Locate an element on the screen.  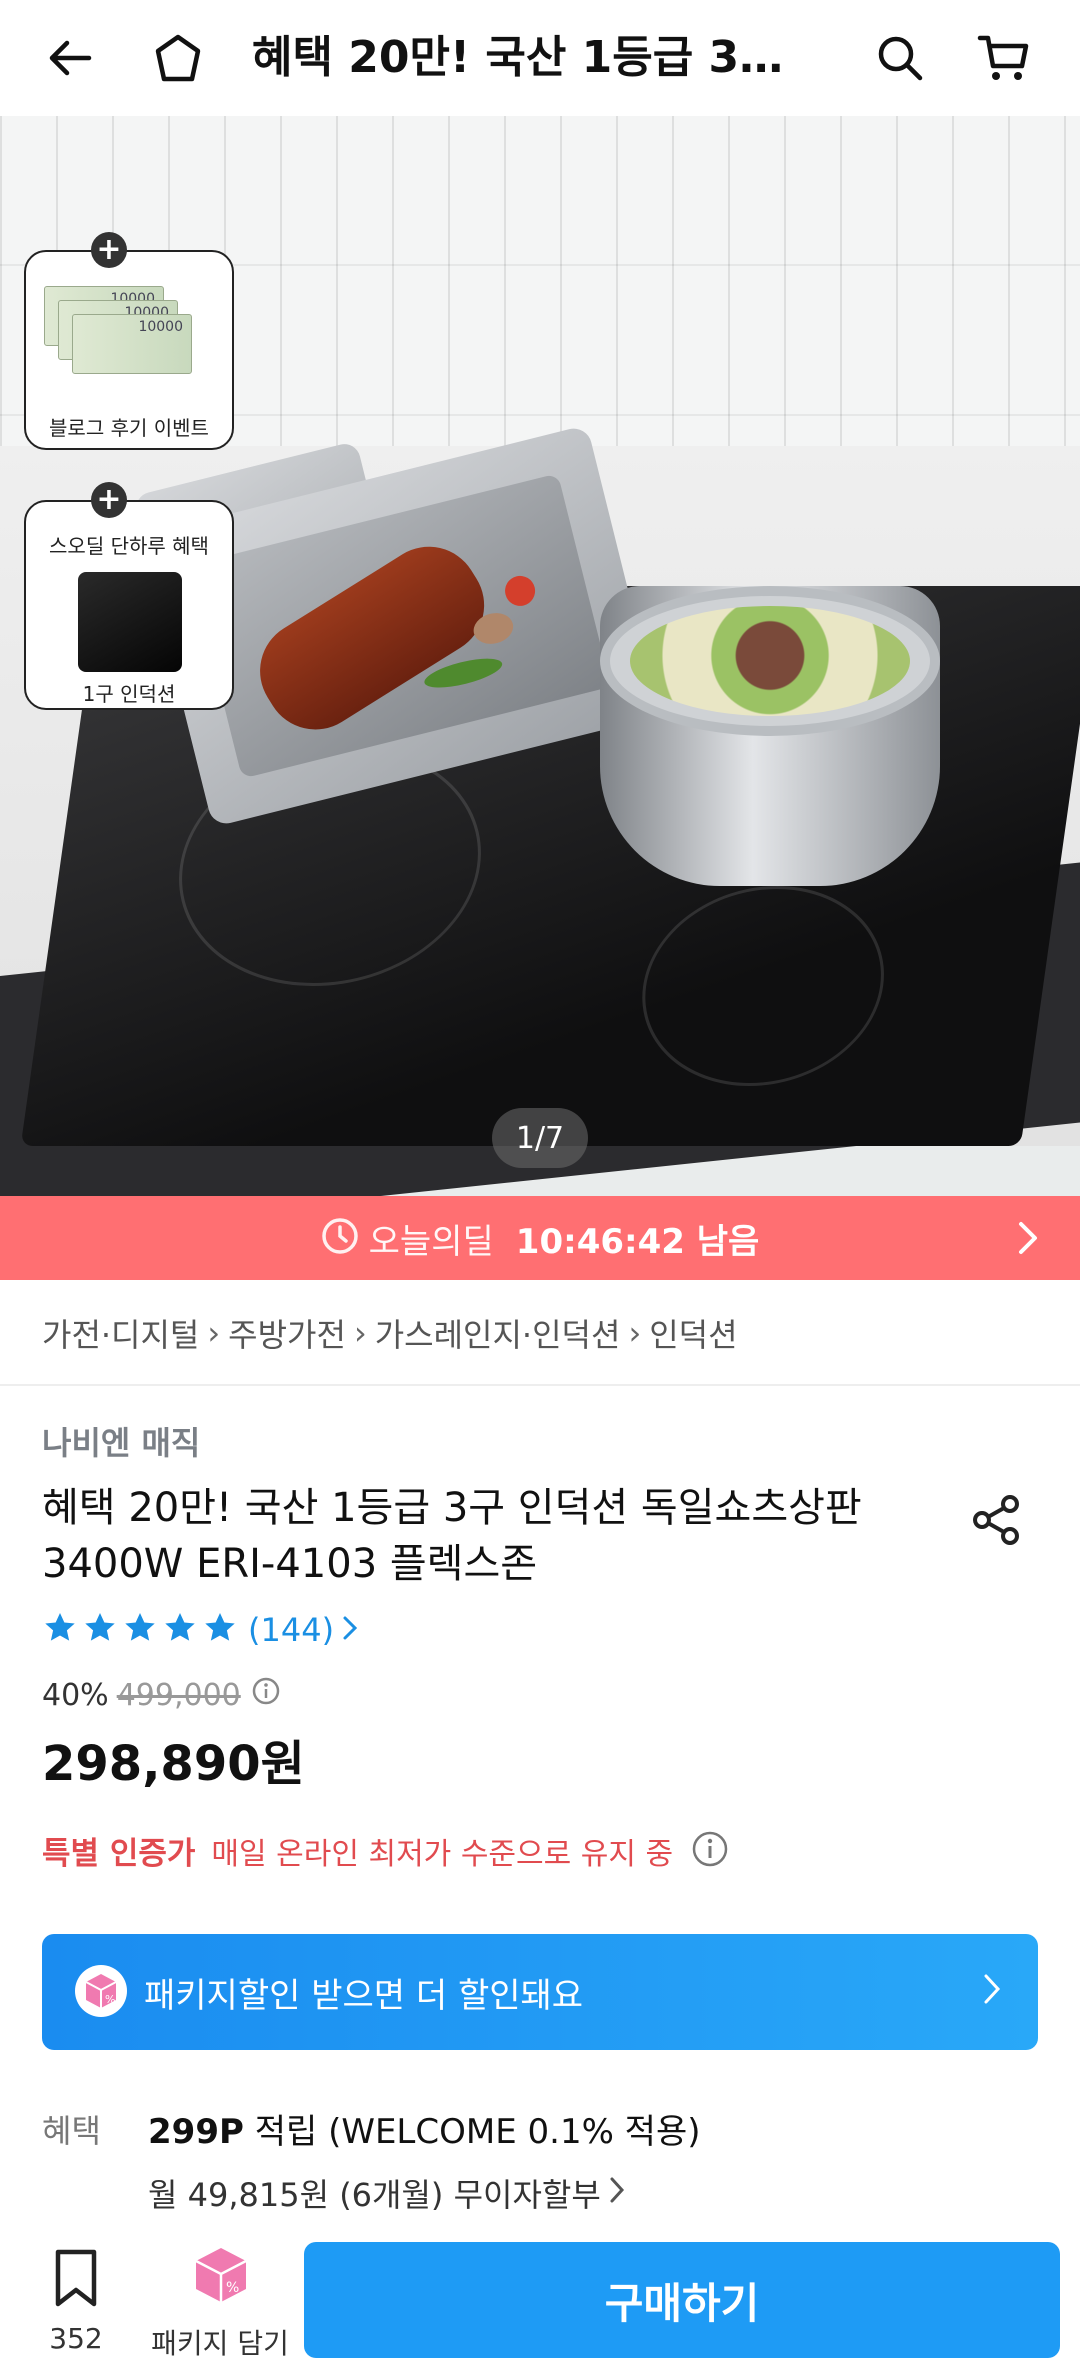
promo-card-label: 블로그 후기 이벤트 is located at coordinates (129, 428).